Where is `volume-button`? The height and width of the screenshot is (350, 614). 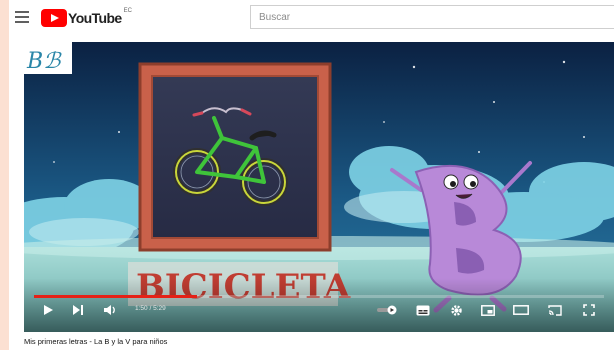
volume-button is located at coordinates (110, 310).